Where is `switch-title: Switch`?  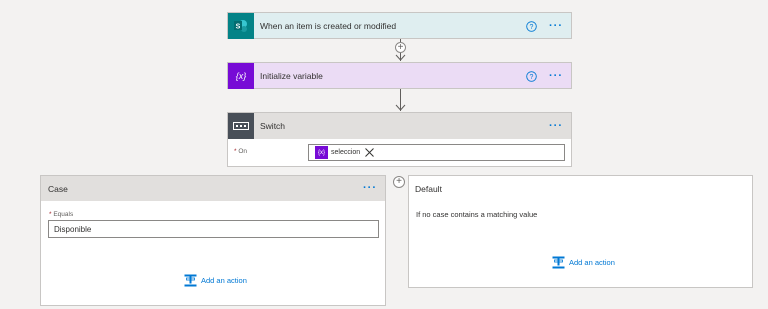
switch-title: Switch is located at coordinates (273, 126).